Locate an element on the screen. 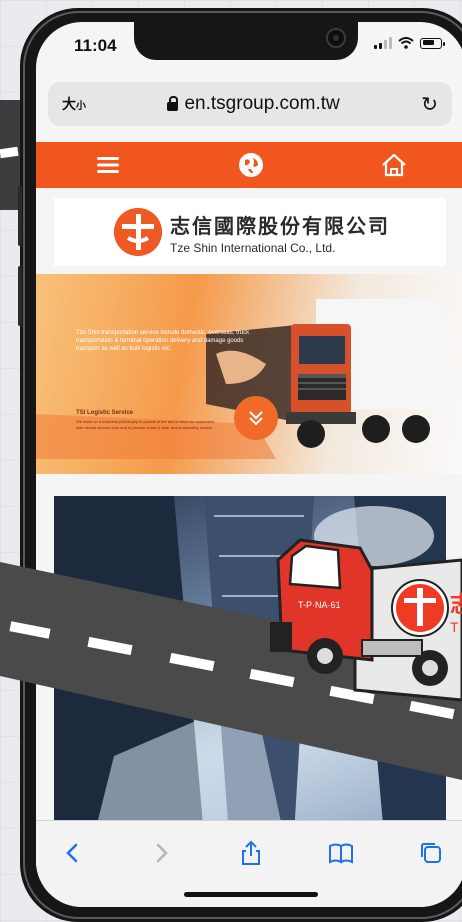  lock-icon is located at coordinates (173, 103).